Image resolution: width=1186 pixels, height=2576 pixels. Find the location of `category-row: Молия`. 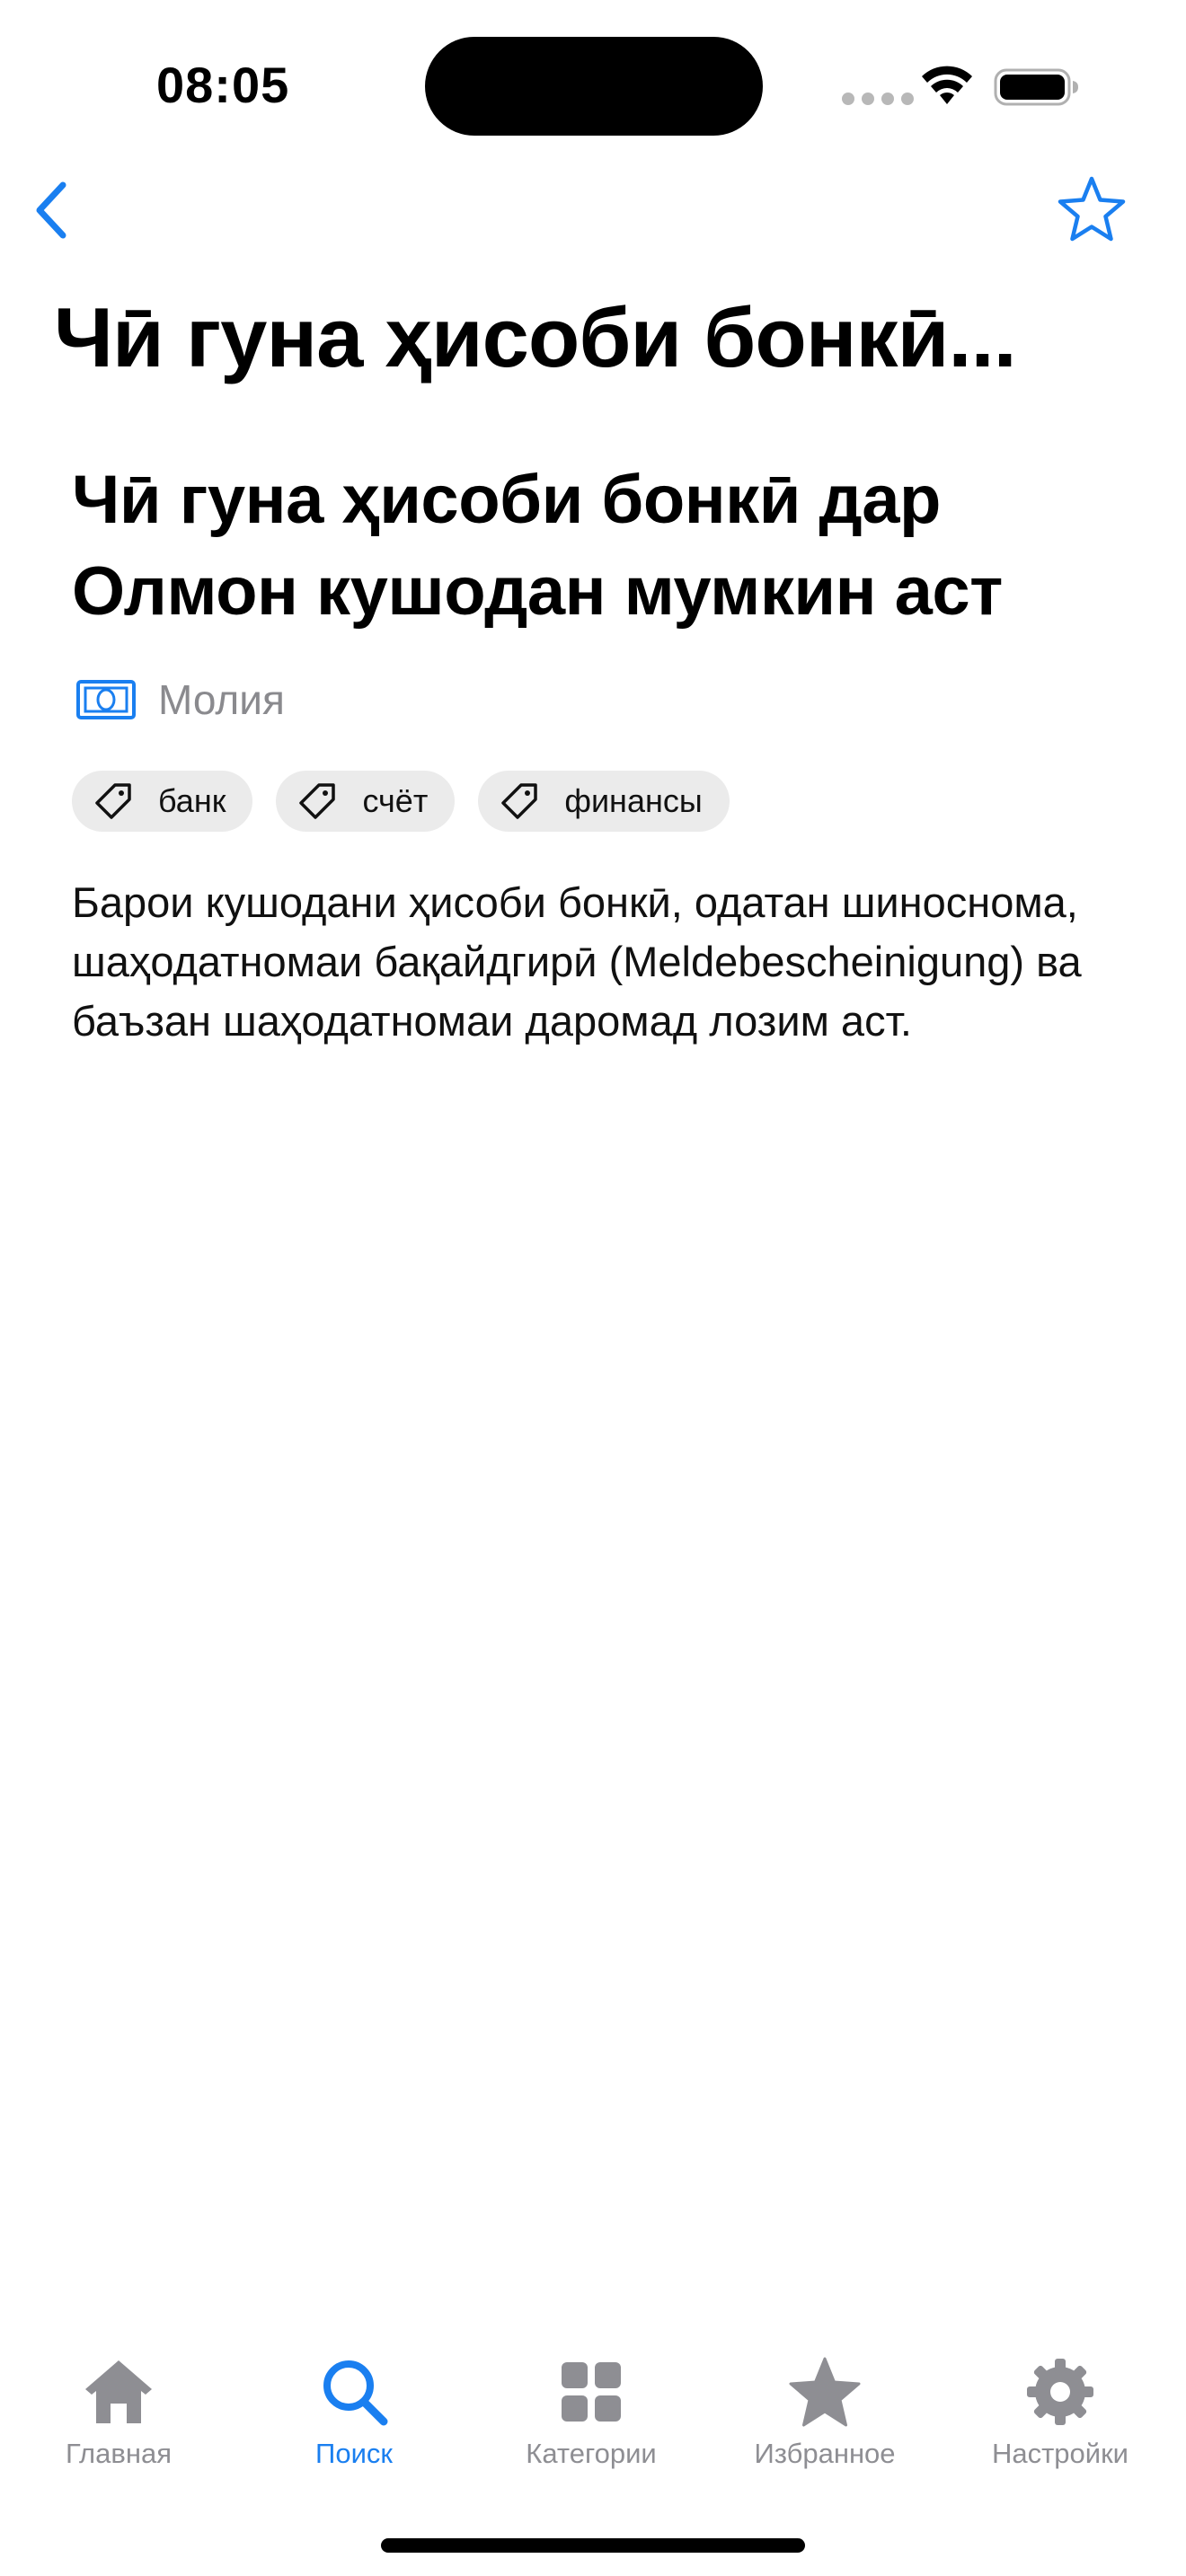

category-row: Молия is located at coordinates (180, 699).